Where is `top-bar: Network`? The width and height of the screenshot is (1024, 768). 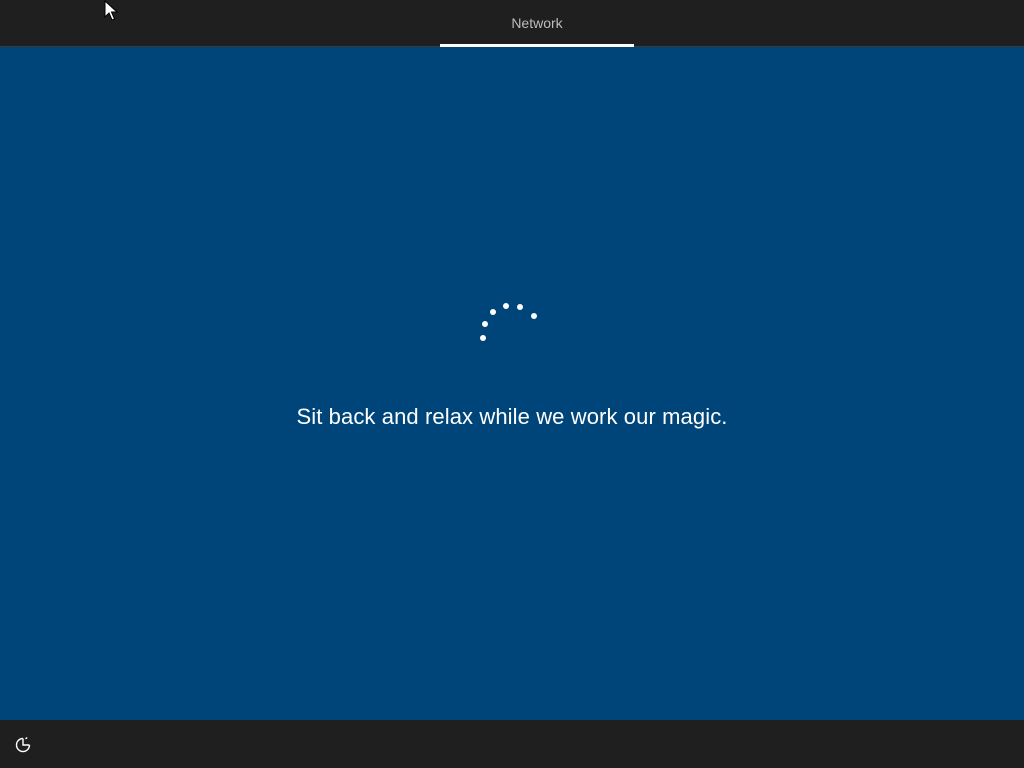 top-bar: Network is located at coordinates (512, 23).